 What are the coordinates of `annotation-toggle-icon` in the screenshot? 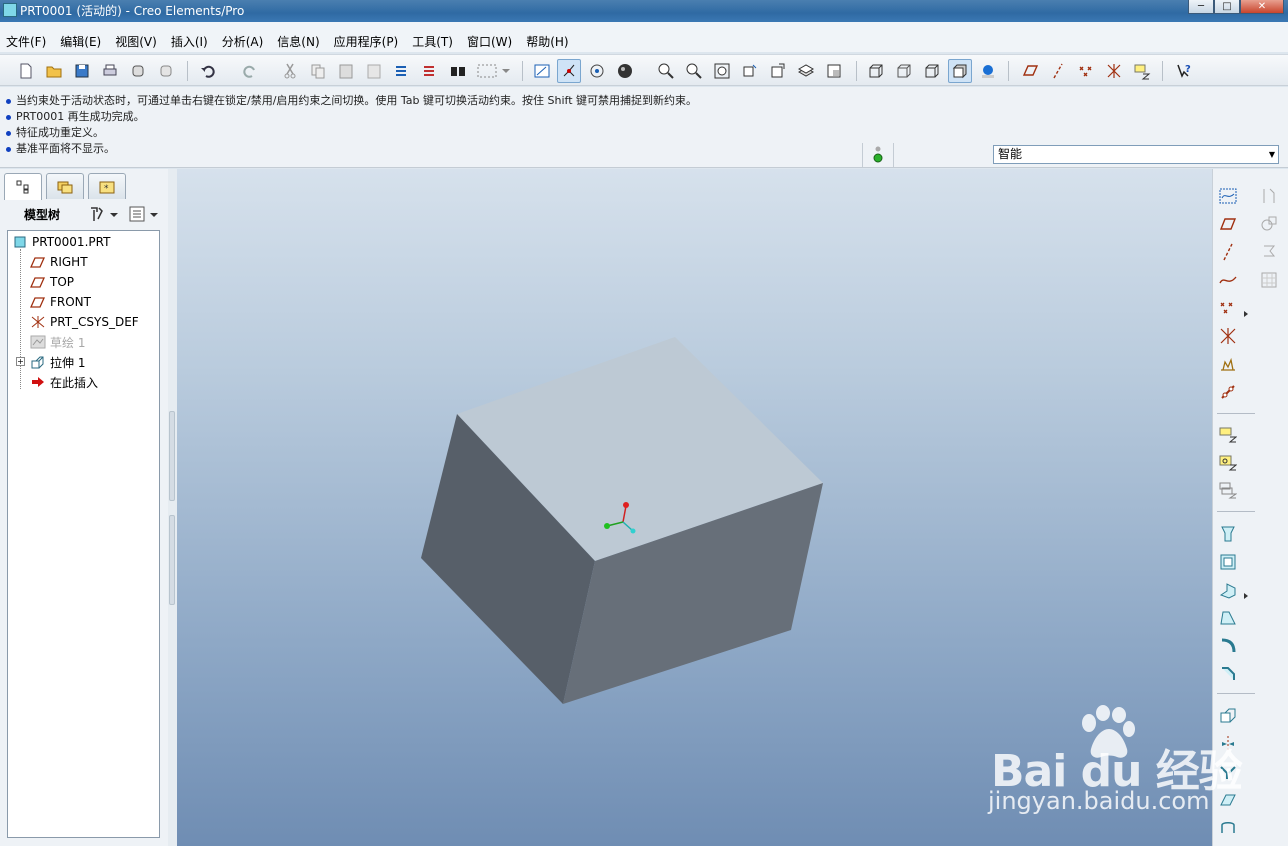 It's located at (1142, 71).